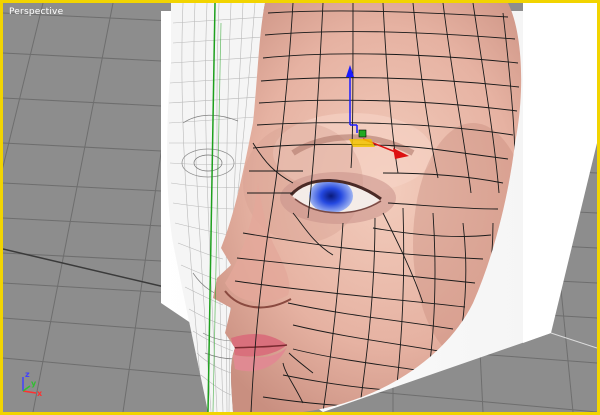 The image size is (600, 415). Describe the element at coordinates (362, 143) in the screenshot. I see `gizmo-plane-handle` at that location.